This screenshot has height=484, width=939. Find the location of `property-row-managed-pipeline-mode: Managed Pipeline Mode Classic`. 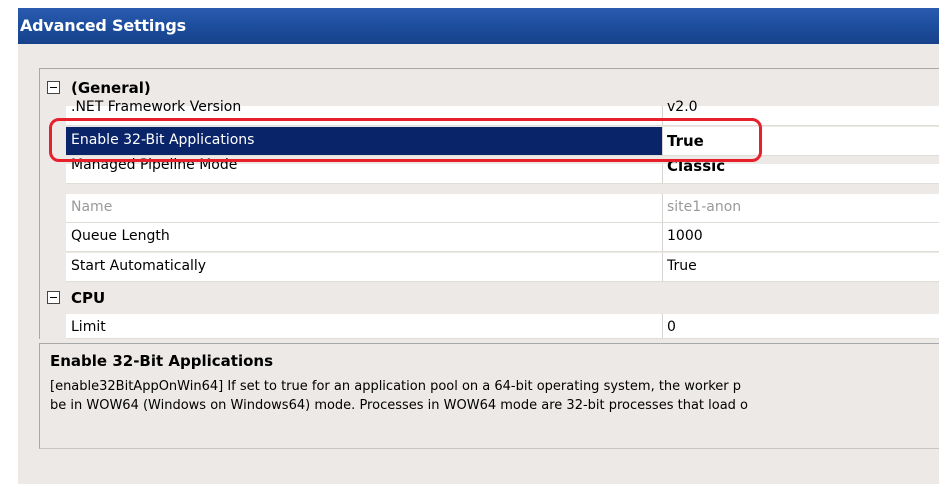

property-row-managed-pipeline-mode: Managed Pipeline Mode Classic is located at coordinates (502, 170).